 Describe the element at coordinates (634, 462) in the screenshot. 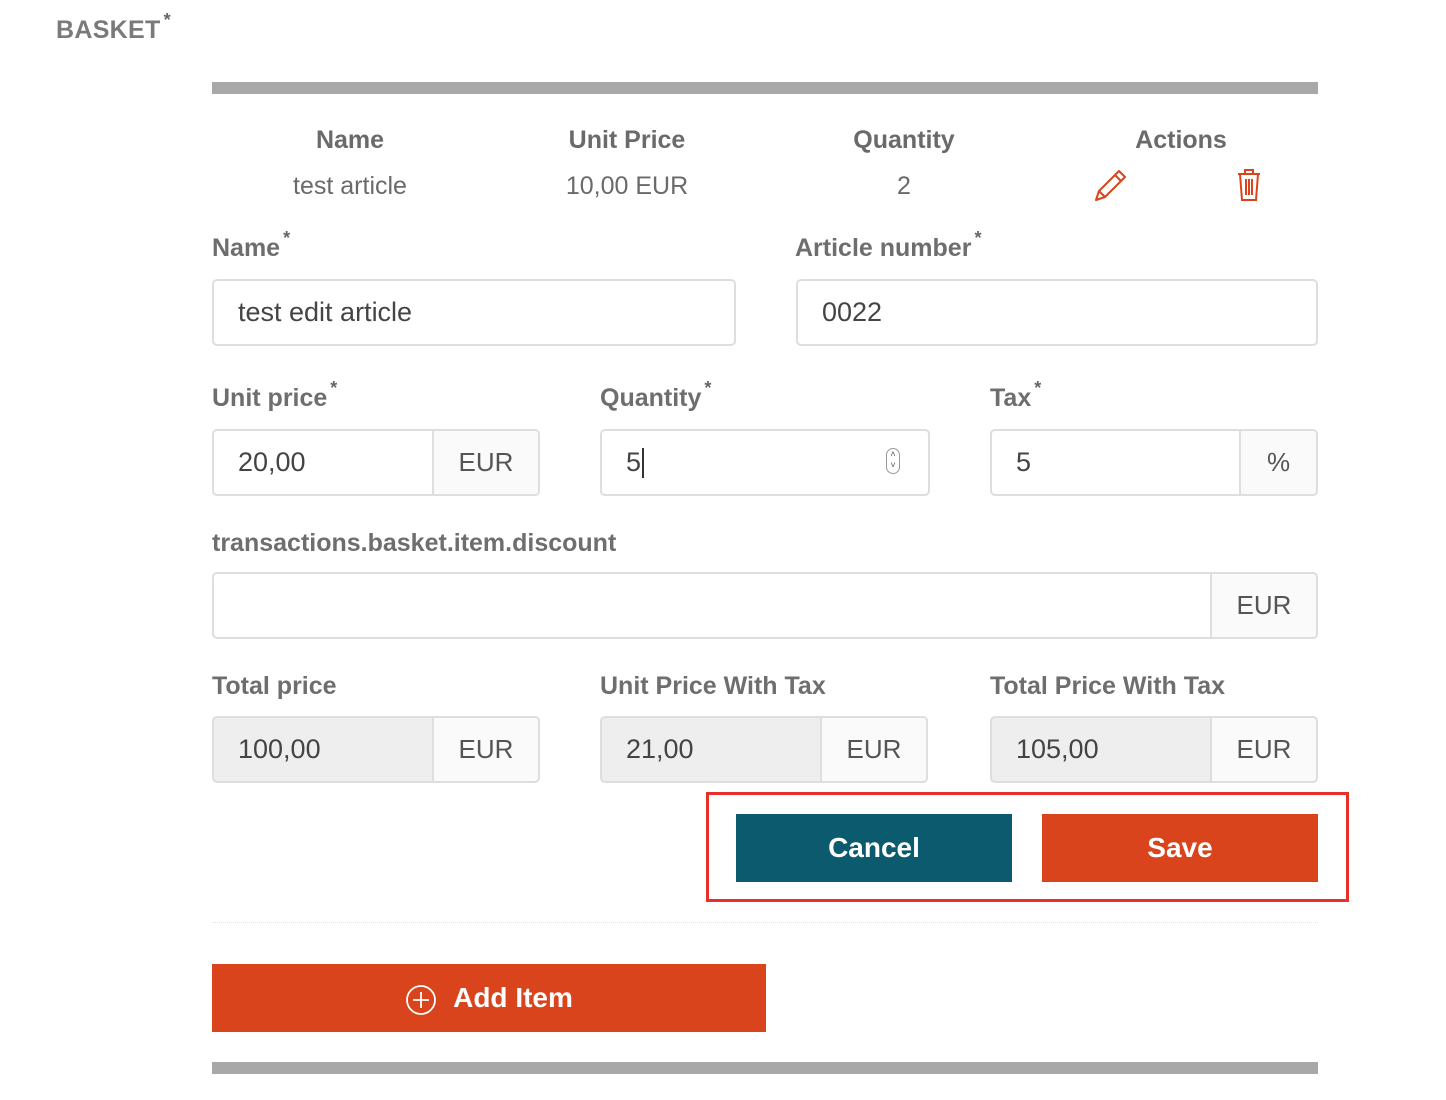

I see `quantity-value-text: 5` at that location.